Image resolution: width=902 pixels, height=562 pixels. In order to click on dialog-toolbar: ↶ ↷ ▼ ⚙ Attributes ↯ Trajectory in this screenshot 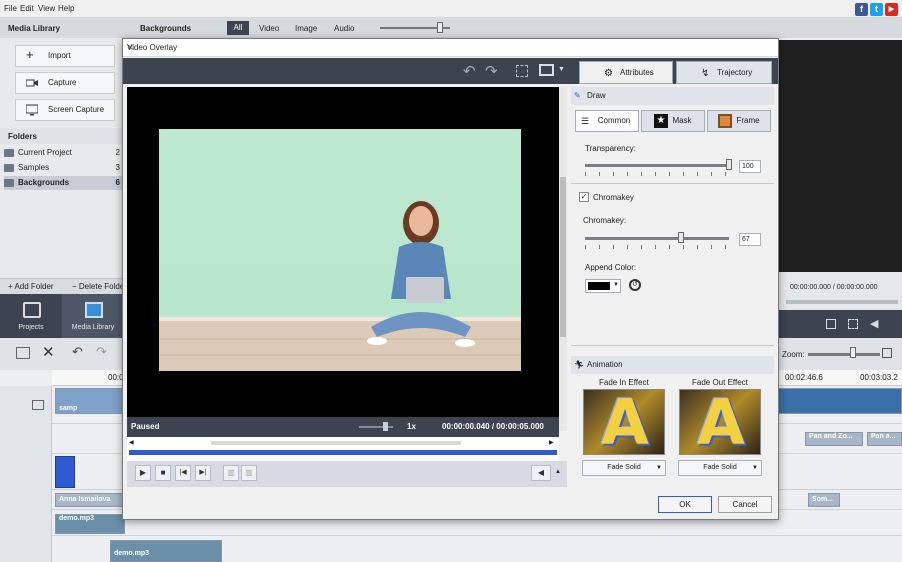, I will do `click(450, 71)`.